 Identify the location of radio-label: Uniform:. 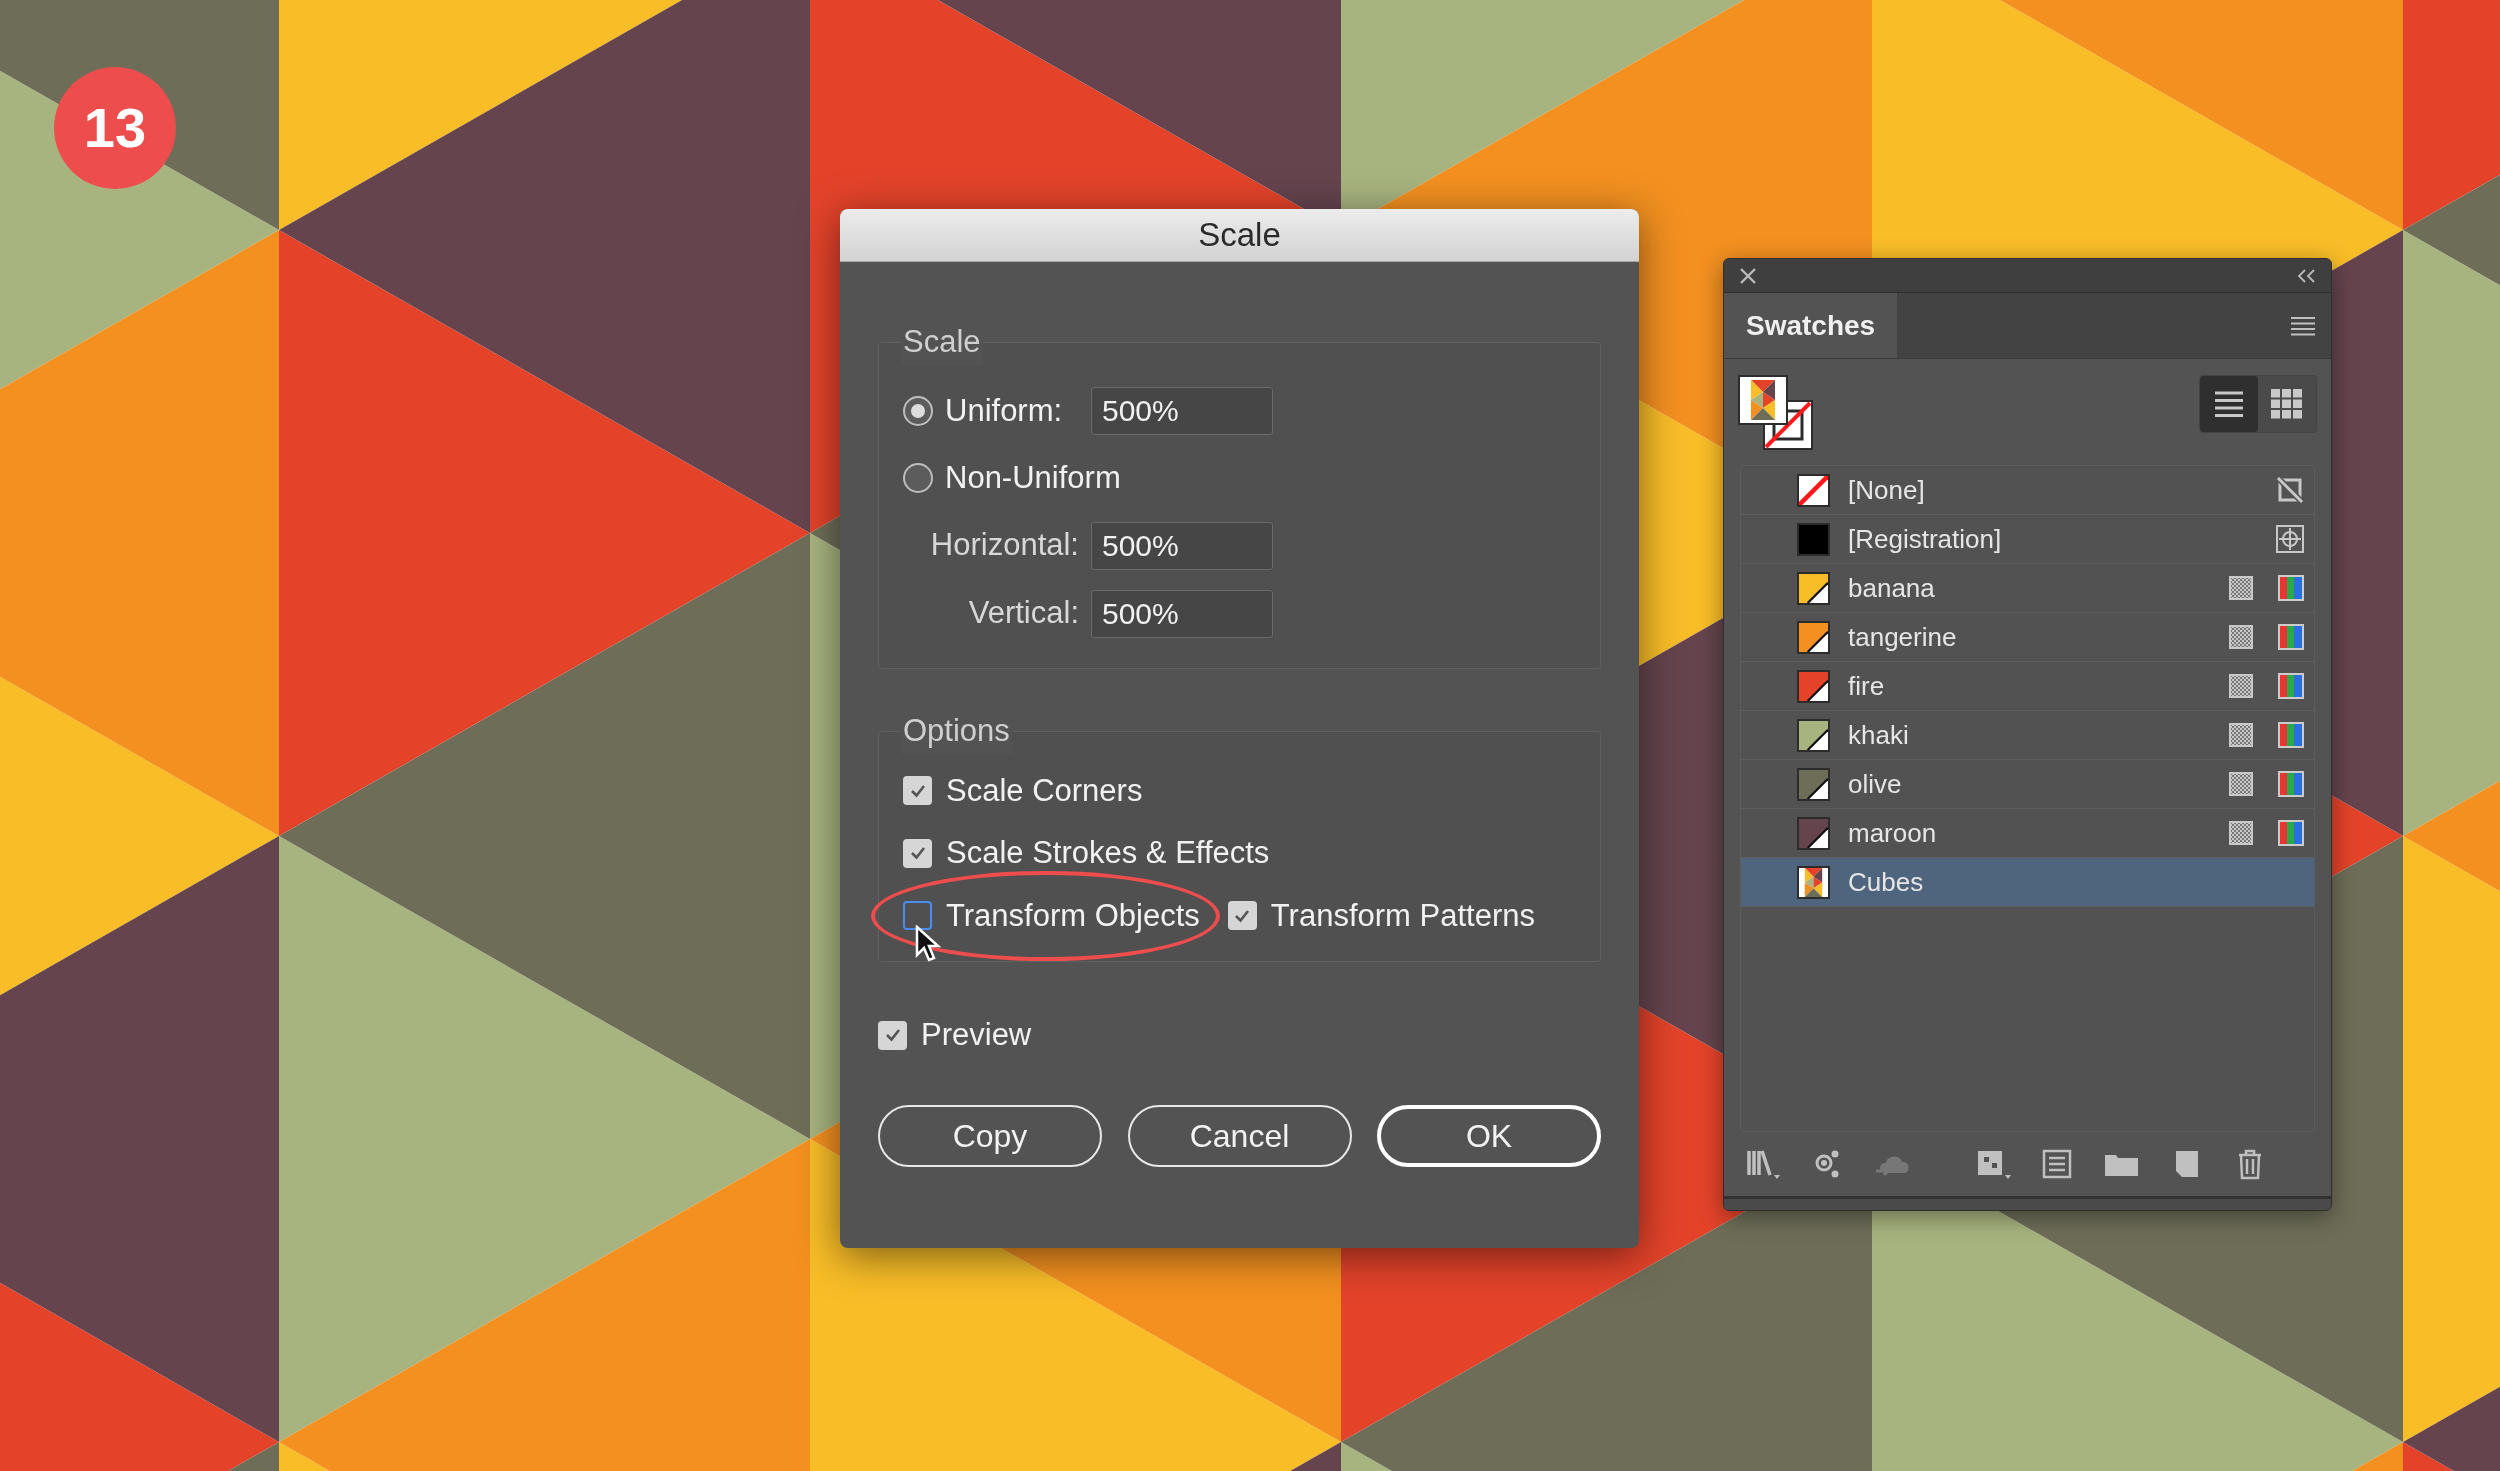
(1004, 410).